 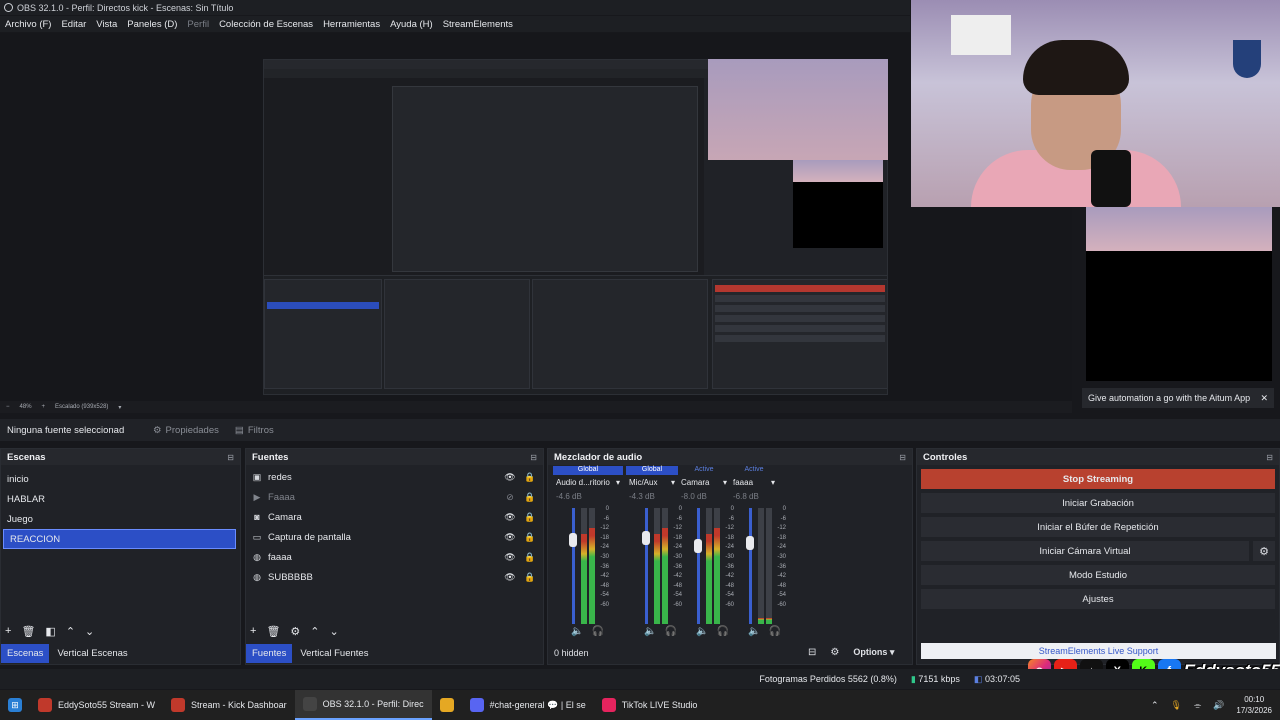 What do you see at coordinates (1264, 398) in the screenshot?
I see `aitum-close-button: ✕` at bounding box center [1264, 398].